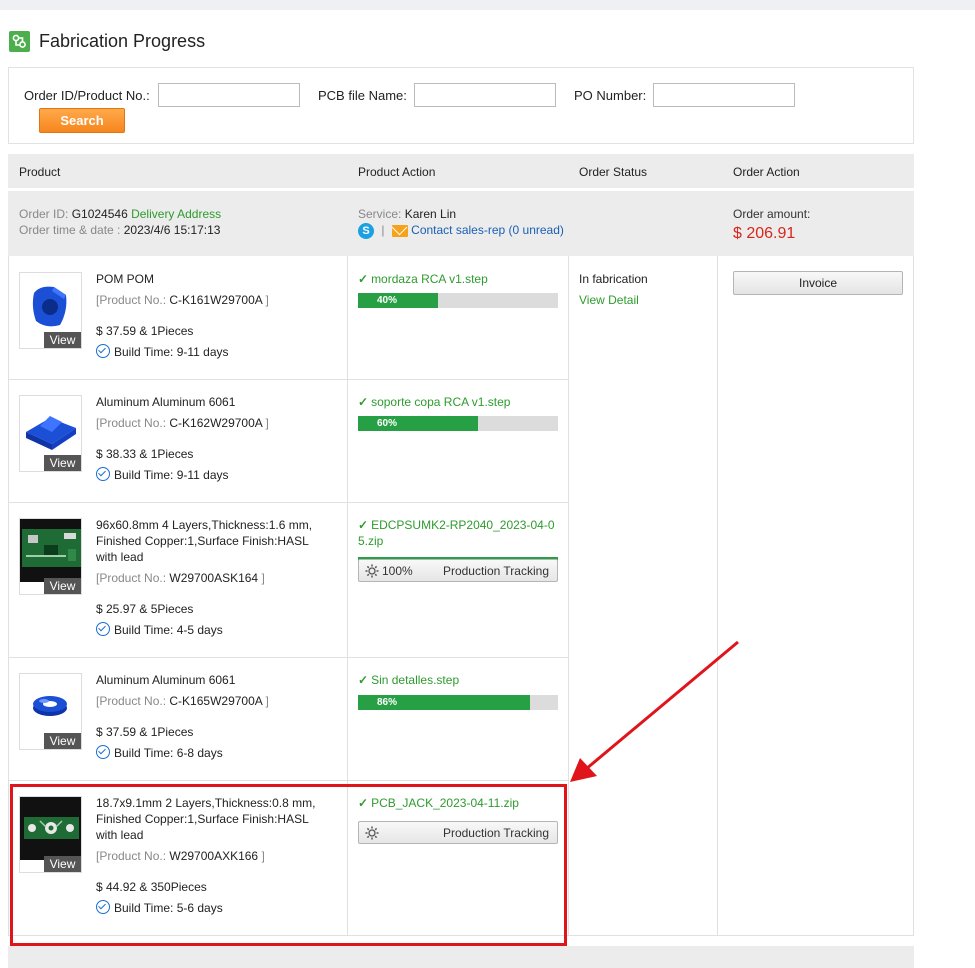 This screenshot has height=968, width=975. What do you see at coordinates (216, 423) in the screenshot?
I see `product-number-value: C-K162W29700A` at bounding box center [216, 423].